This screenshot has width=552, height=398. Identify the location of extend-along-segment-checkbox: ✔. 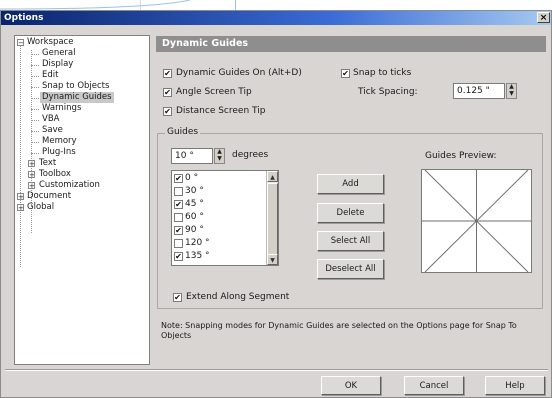
(177, 297).